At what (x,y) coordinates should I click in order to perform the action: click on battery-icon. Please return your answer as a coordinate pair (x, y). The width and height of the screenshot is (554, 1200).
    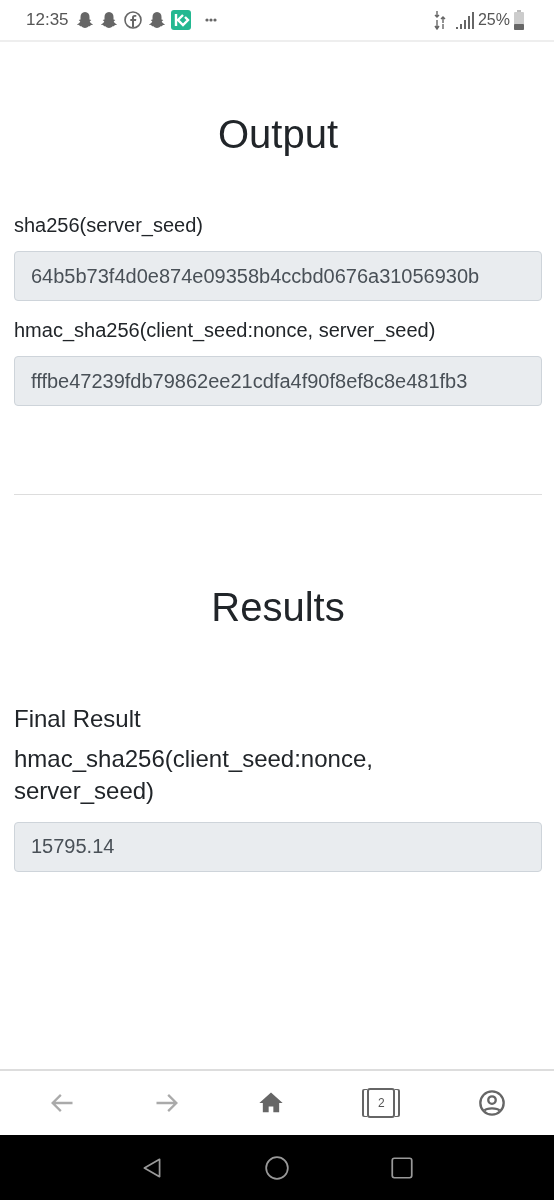
    Looking at the image, I should click on (519, 20).